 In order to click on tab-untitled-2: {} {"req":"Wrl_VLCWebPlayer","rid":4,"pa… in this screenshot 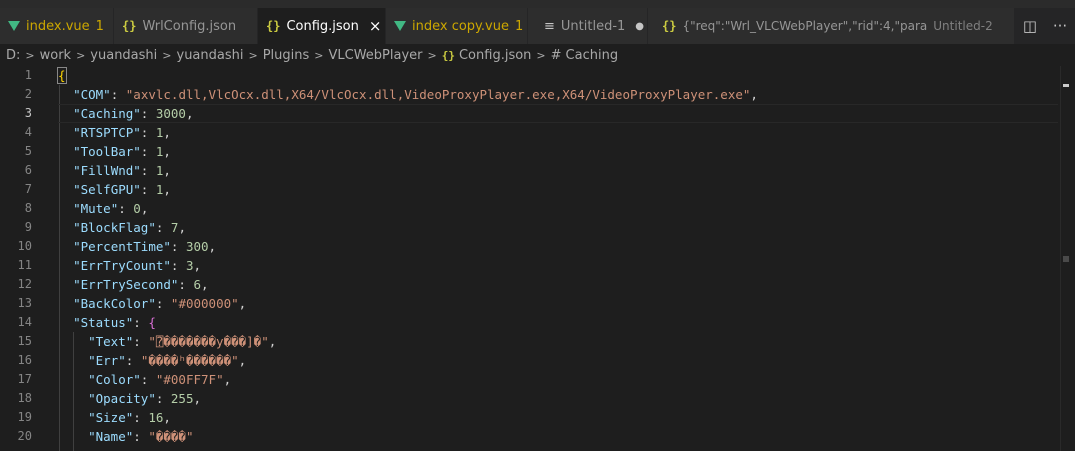, I will do `click(831, 26)`.